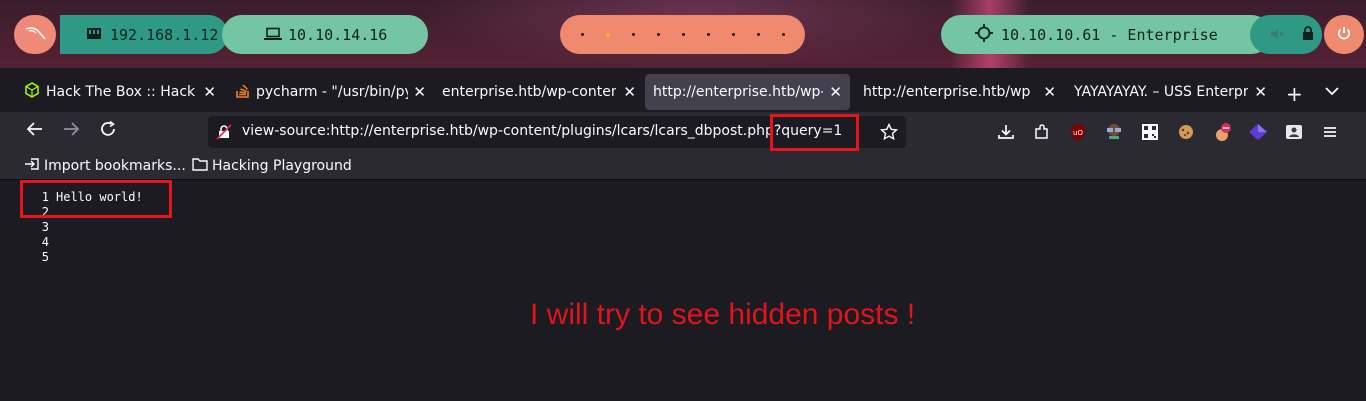 The image size is (1366, 401). I want to click on lock-icon, so click(1308, 35).